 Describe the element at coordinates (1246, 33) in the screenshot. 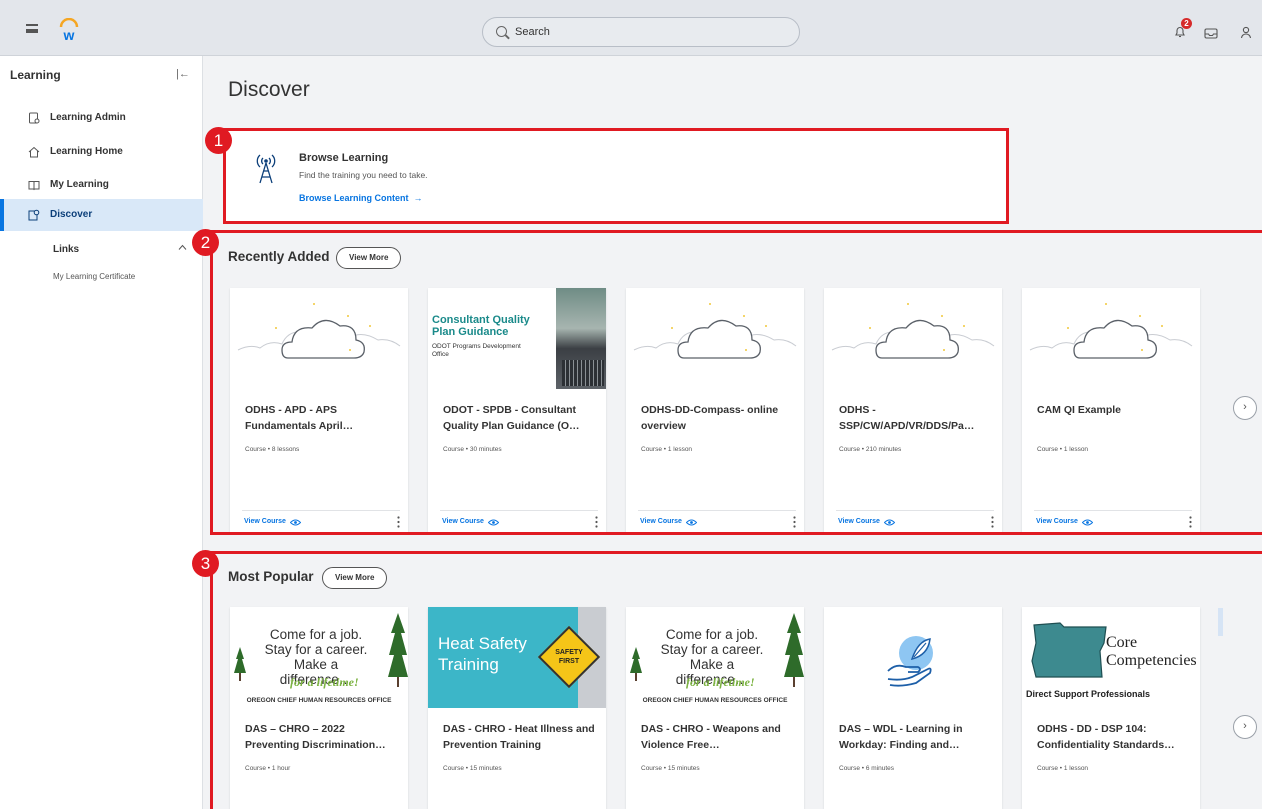

I see `profile-icon` at that location.